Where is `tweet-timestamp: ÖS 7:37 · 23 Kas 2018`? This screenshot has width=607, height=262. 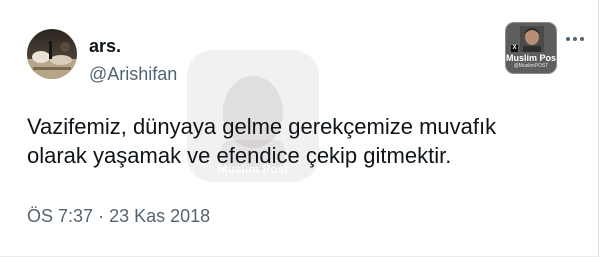 tweet-timestamp: ÖS 7:37 · 23 Kas 2018 is located at coordinates (118, 216).